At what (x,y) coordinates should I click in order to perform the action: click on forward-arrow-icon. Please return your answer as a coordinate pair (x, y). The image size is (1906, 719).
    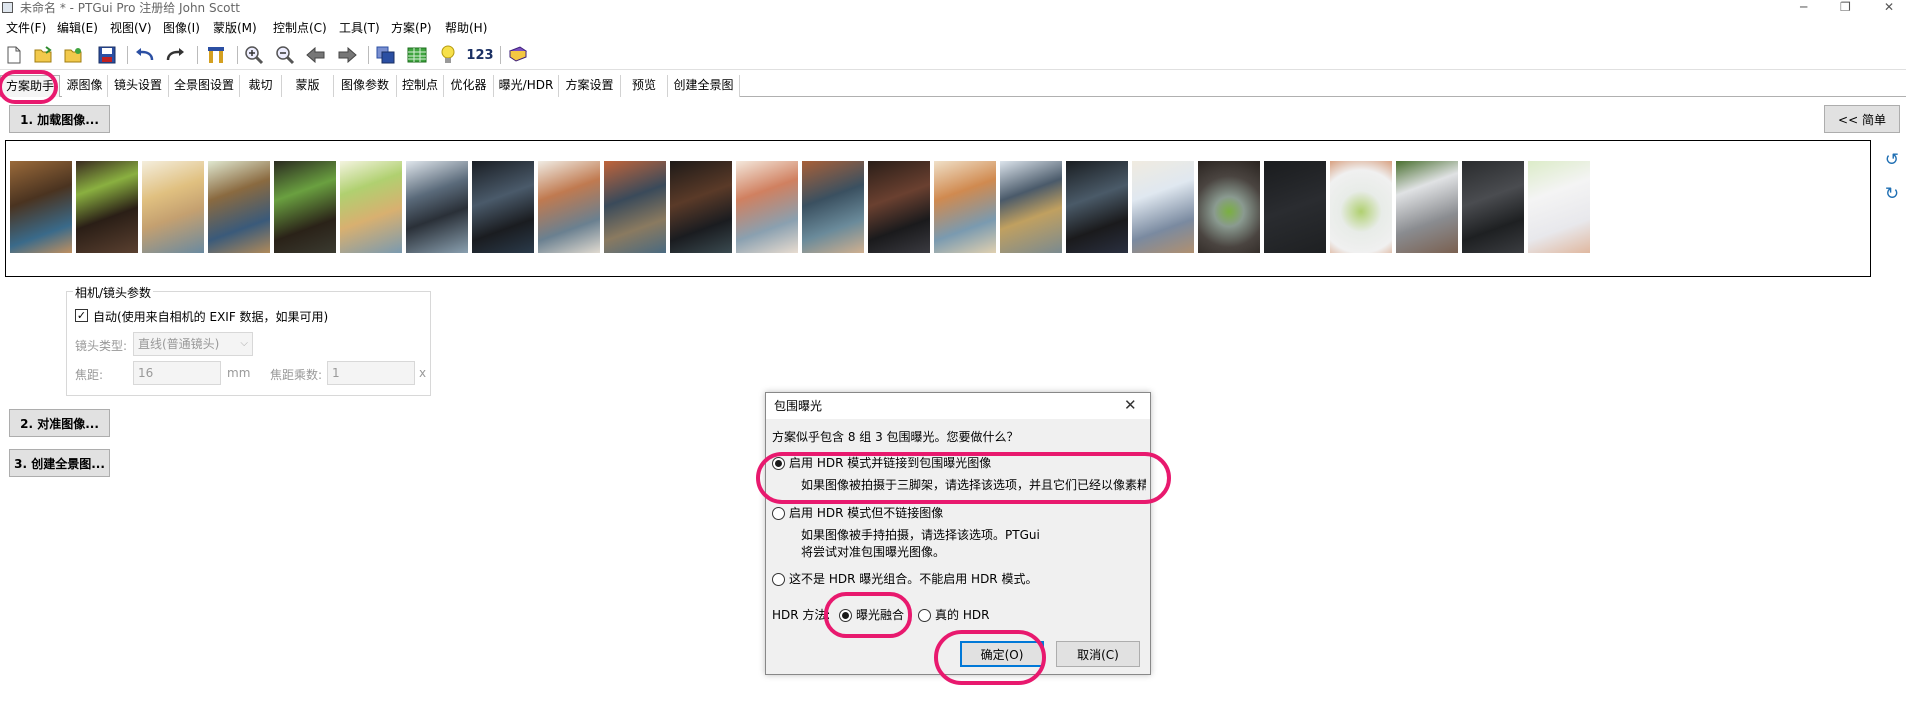
    Looking at the image, I should click on (347, 55).